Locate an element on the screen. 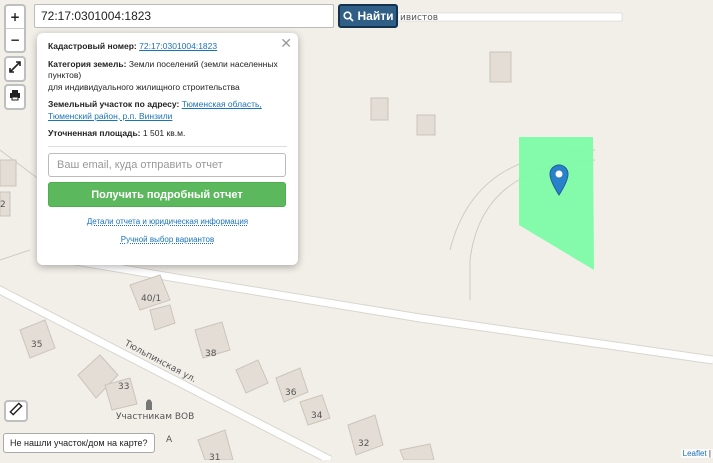 This screenshot has width=713, height=463. cadastral-search-input is located at coordinates (184, 16).